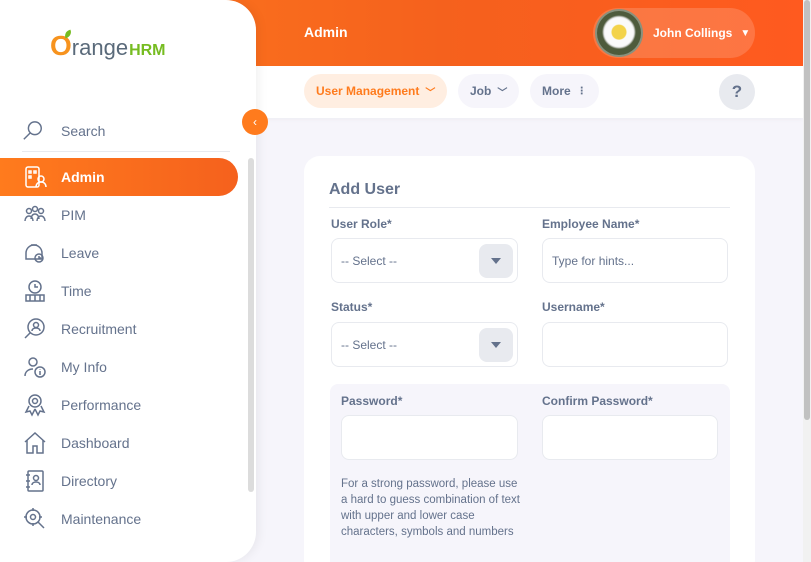  I want to click on sidebar-item-label: My Info, so click(84, 367).